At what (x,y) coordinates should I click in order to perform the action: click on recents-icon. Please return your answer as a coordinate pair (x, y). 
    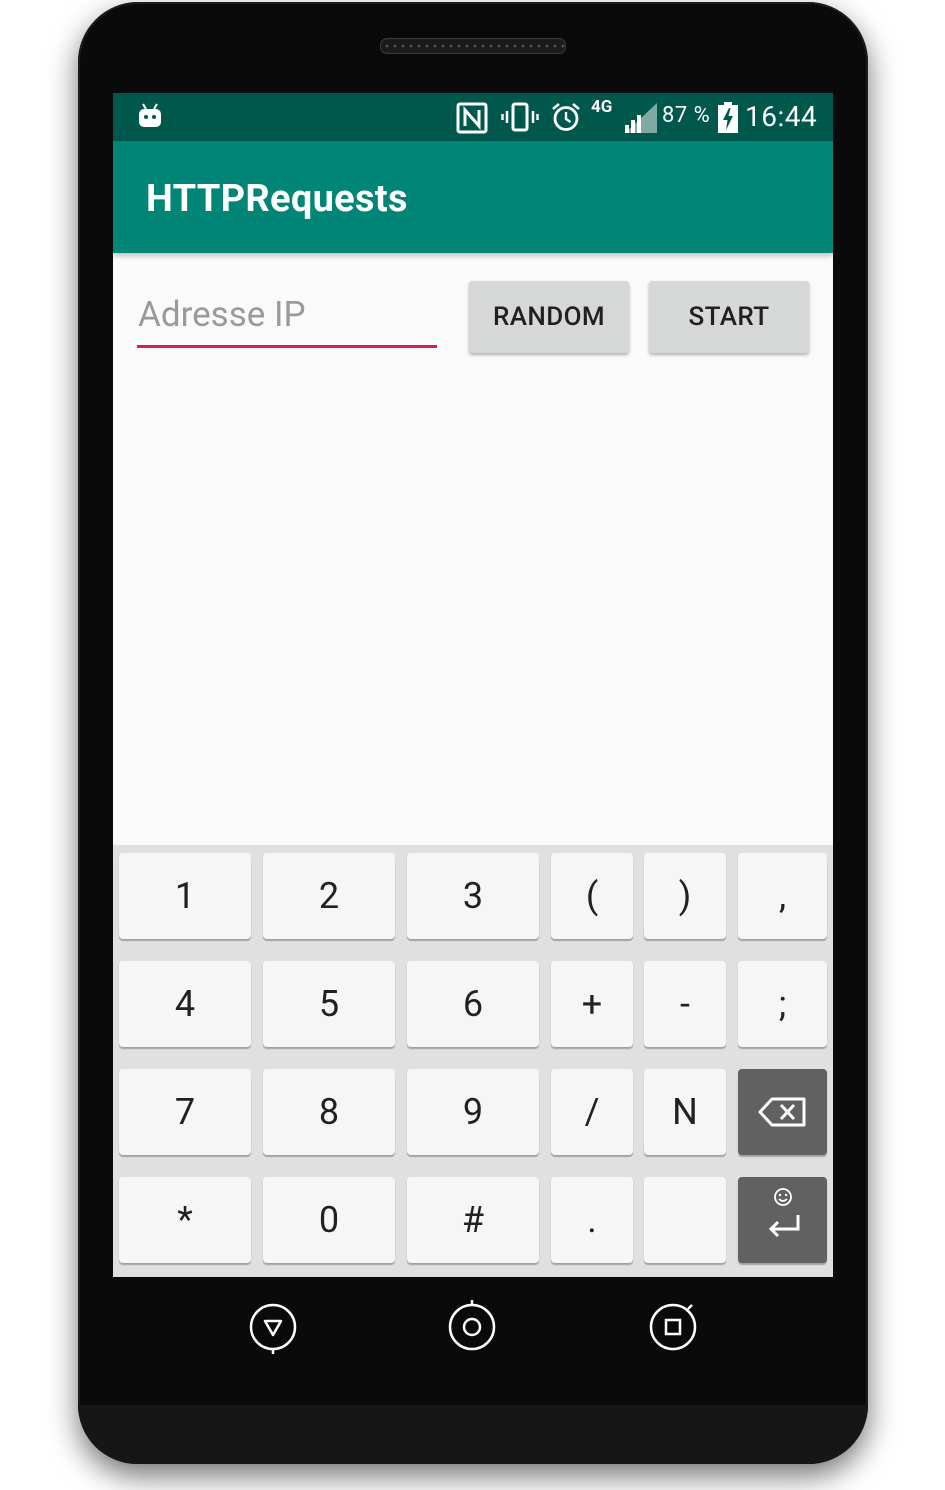
    Looking at the image, I should click on (673, 1327).